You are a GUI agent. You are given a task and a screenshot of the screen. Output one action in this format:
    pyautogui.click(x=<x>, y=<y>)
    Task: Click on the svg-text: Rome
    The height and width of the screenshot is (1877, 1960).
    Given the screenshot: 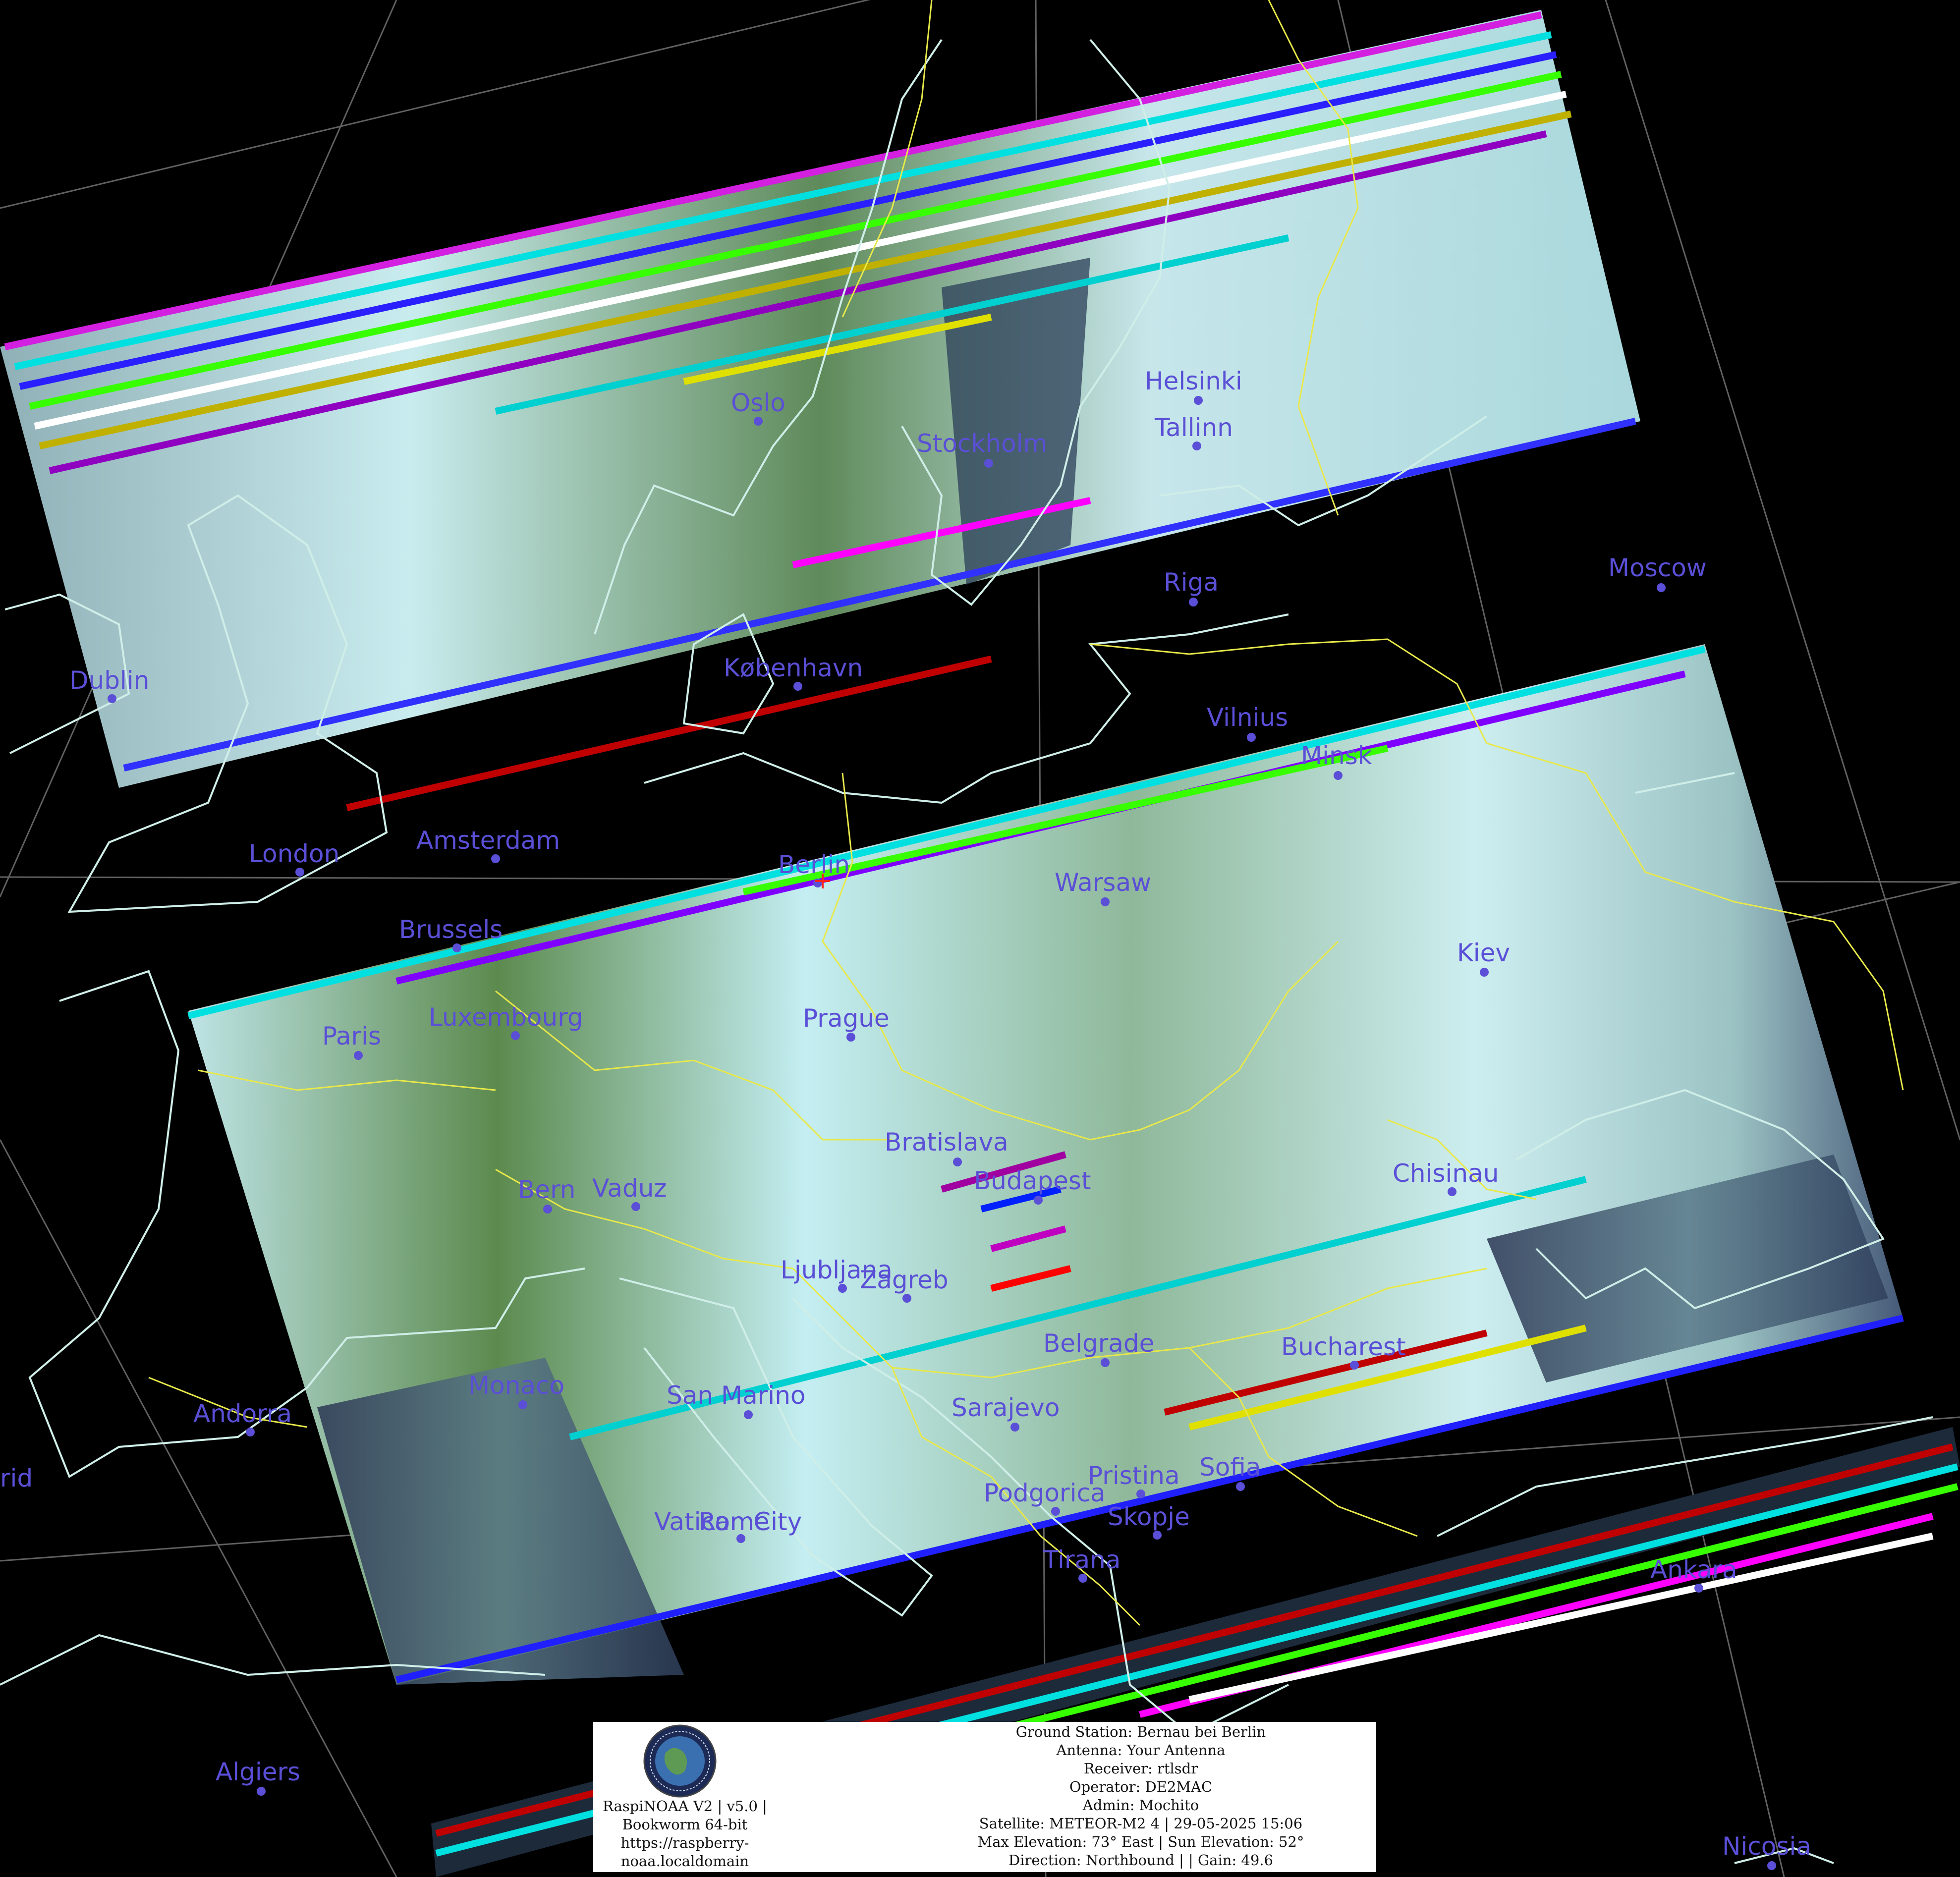 What is the action you would take?
    pyautogui.click(x=734, y=1521)
    